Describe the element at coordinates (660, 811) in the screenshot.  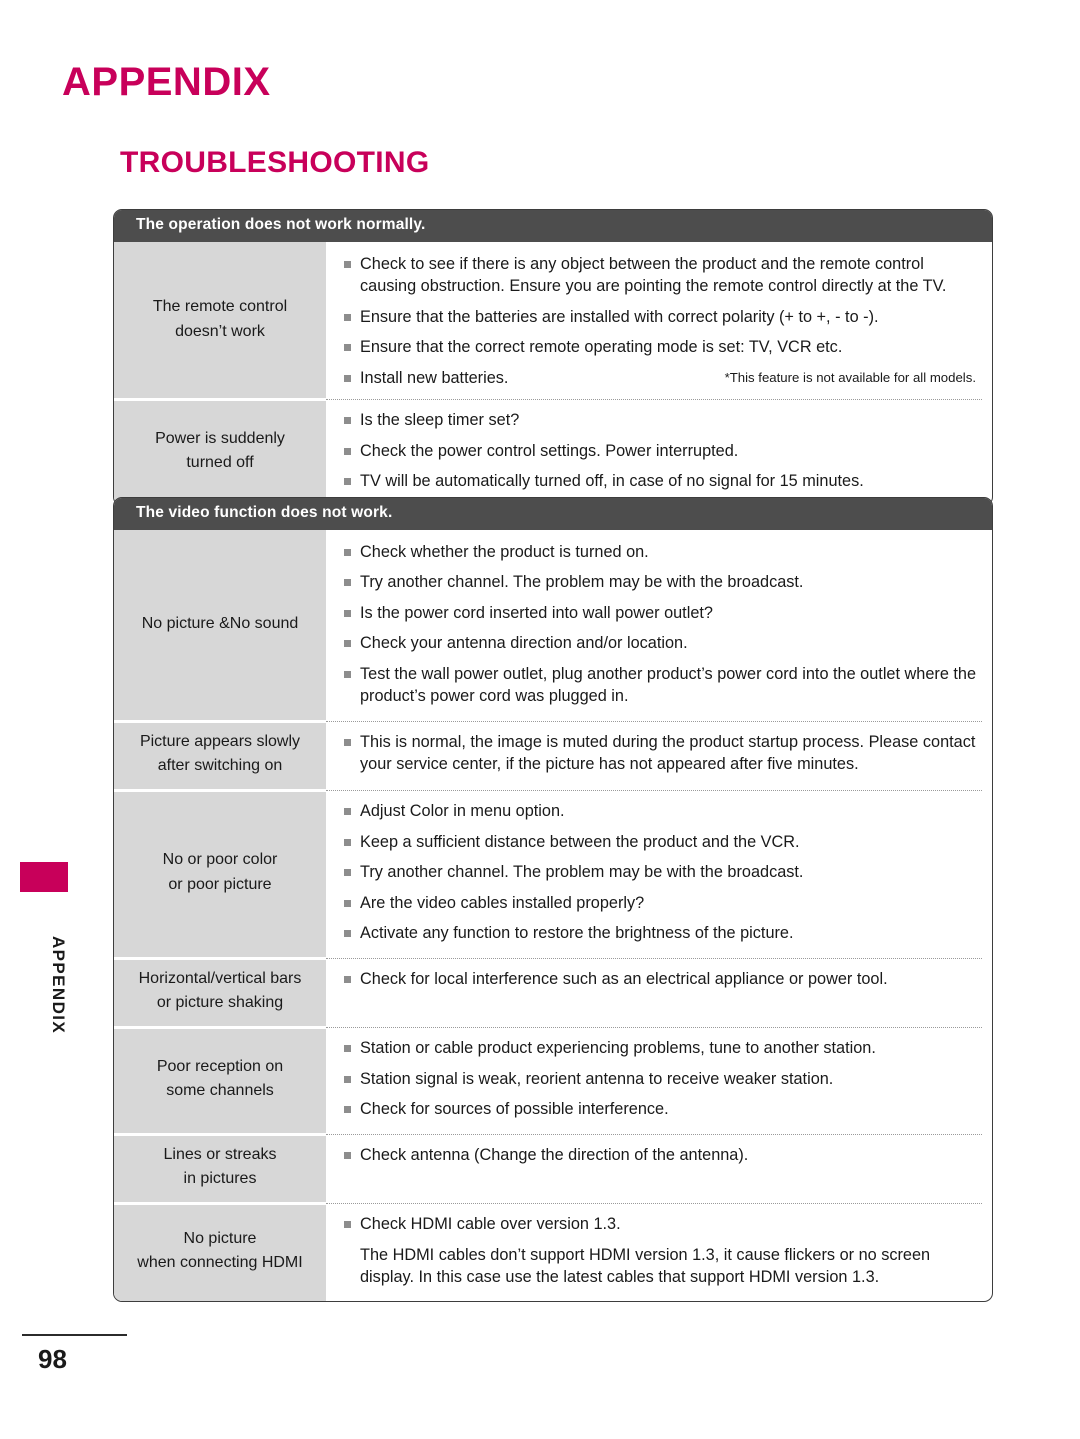
I see `checklist-item: Adjust Color in menu option.` at that location.